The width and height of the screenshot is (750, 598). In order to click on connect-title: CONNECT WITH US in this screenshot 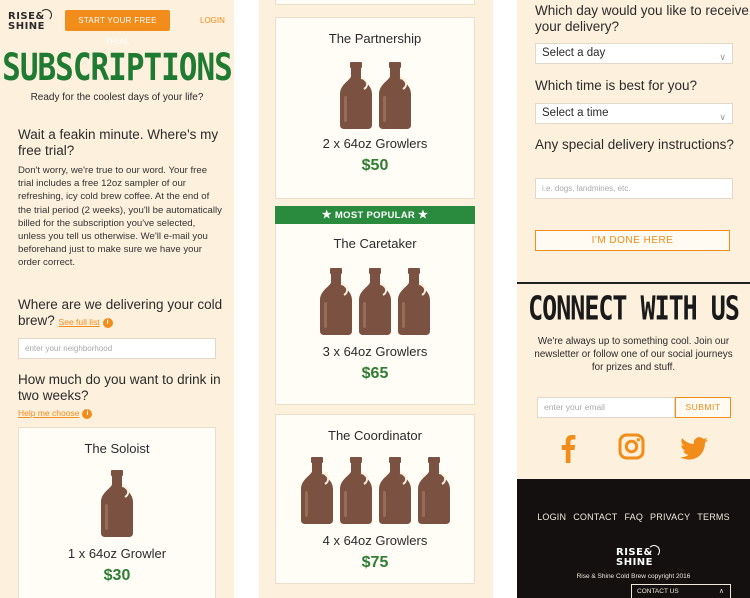, I will do `click(634, 308)`.